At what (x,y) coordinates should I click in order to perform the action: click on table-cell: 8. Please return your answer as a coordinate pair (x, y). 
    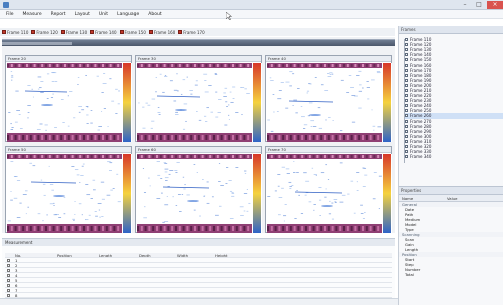
    Looking at the image, I should click on (16, 295).